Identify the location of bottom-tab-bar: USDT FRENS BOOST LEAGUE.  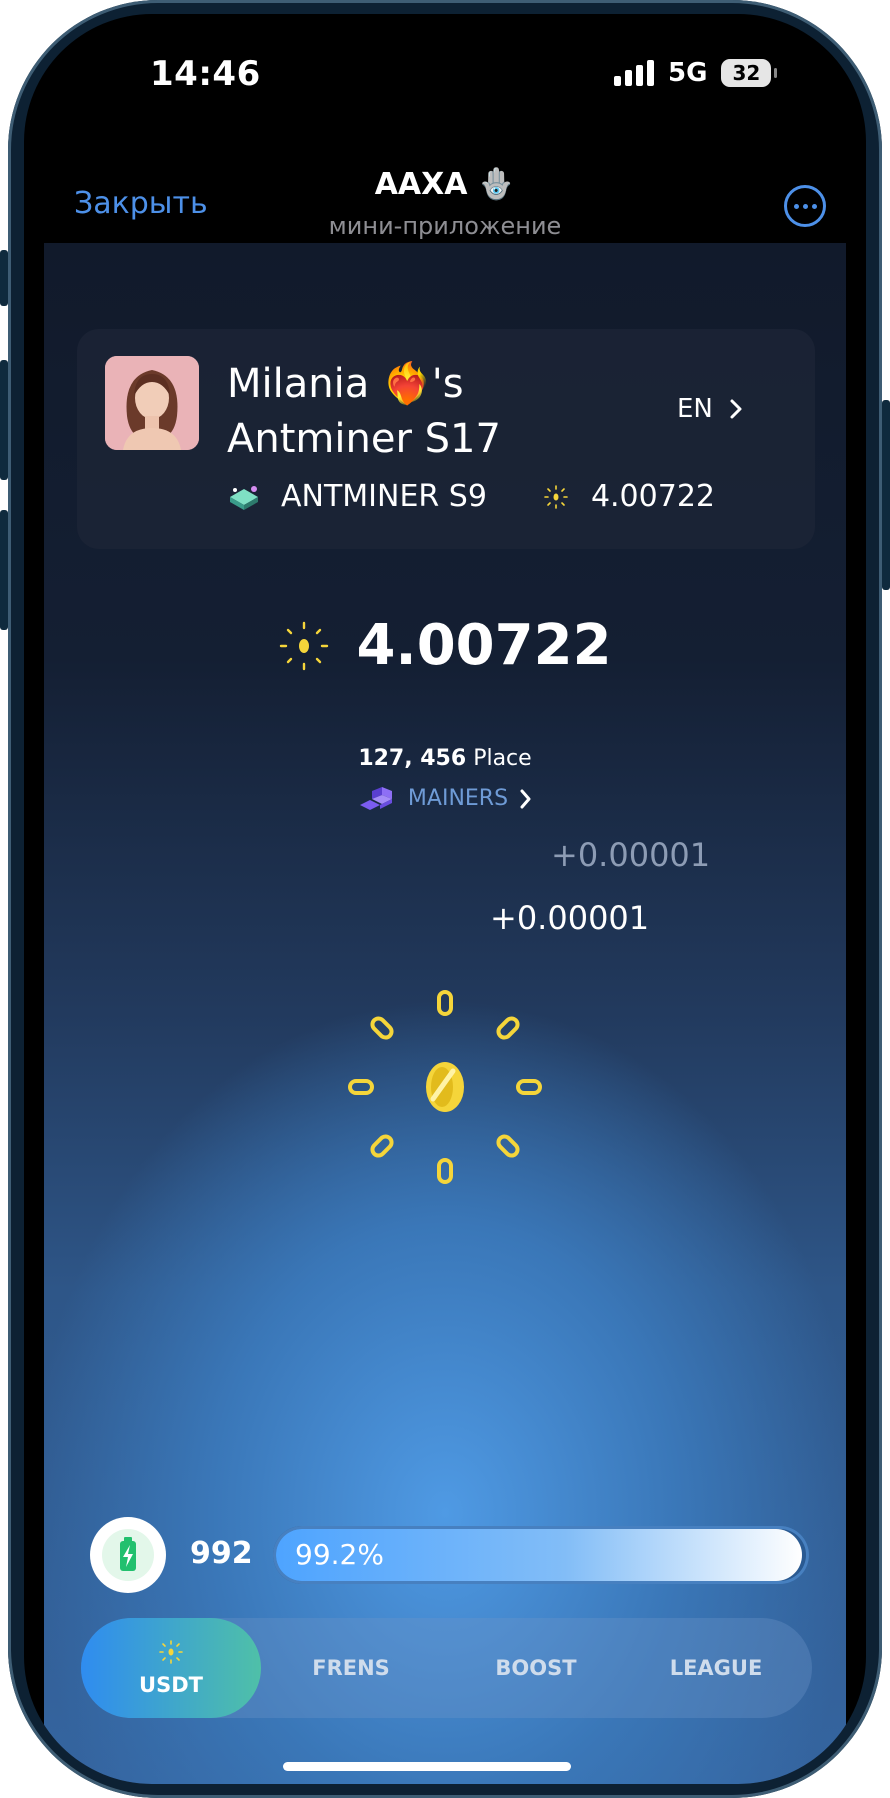
(446, 1668).